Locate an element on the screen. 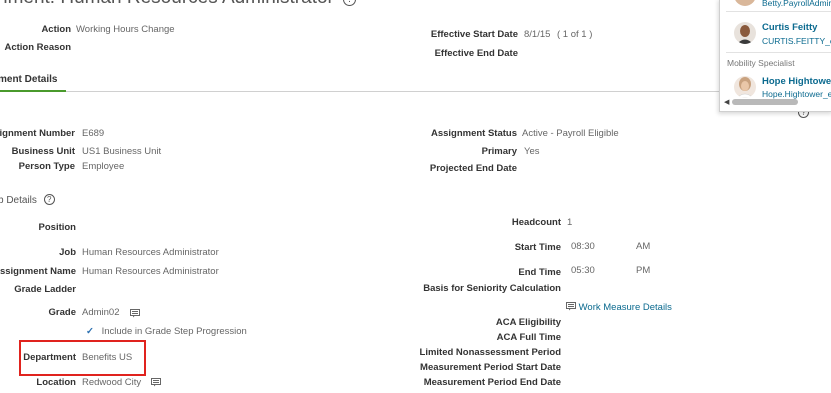  measurement-end-label: Measurement Period End Date is located at coordinates (492, 382).